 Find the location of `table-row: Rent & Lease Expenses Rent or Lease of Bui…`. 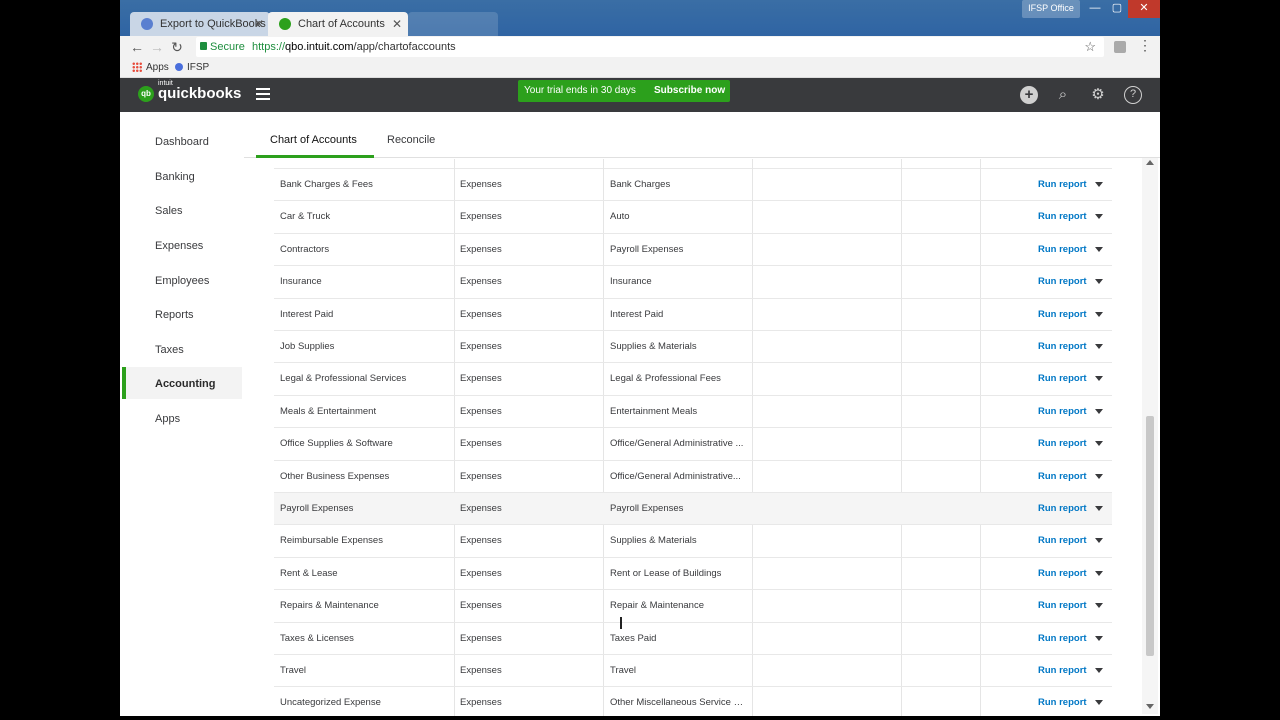

table-row: Rent & Lease Expenses Rent or Lease of Bui… is located at coordinates (693, 574).